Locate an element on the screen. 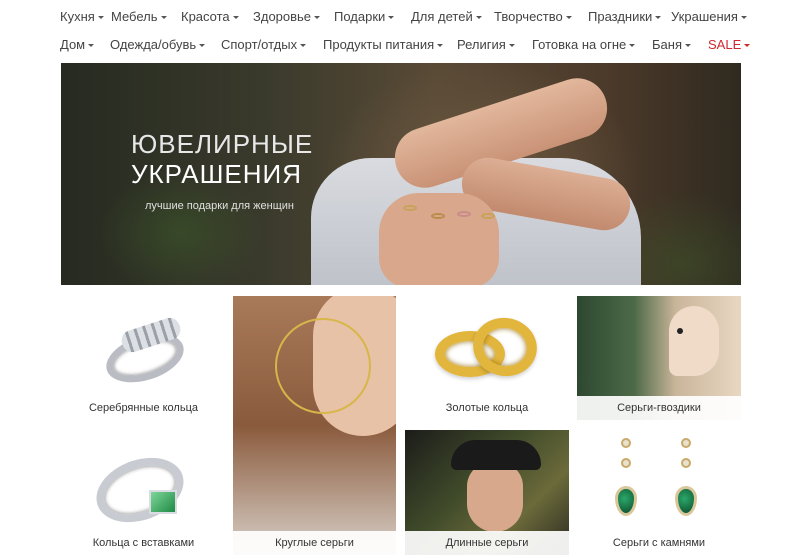 This screenshot has width=800, height=559. category-tile-silver-rings: Серебрянные кольца is located at coordinates (143, 358).